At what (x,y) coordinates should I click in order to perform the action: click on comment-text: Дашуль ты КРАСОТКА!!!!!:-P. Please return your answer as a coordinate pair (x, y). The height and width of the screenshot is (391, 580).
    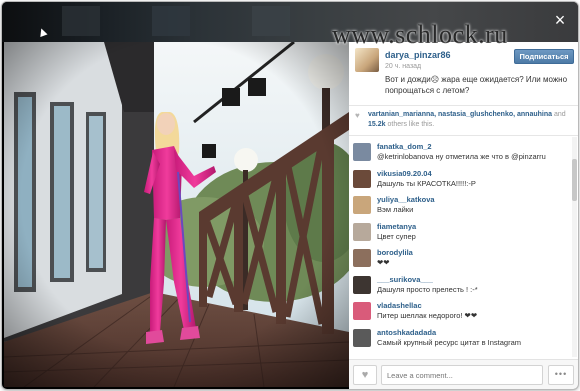
    Looking at the image, I should click on (426, 183).